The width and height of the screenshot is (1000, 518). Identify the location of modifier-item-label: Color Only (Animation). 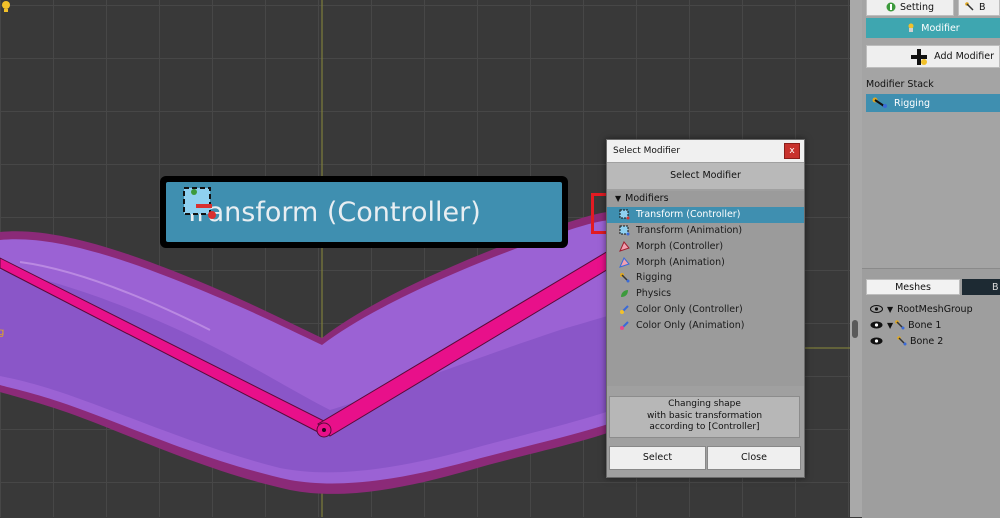
(690, 325).